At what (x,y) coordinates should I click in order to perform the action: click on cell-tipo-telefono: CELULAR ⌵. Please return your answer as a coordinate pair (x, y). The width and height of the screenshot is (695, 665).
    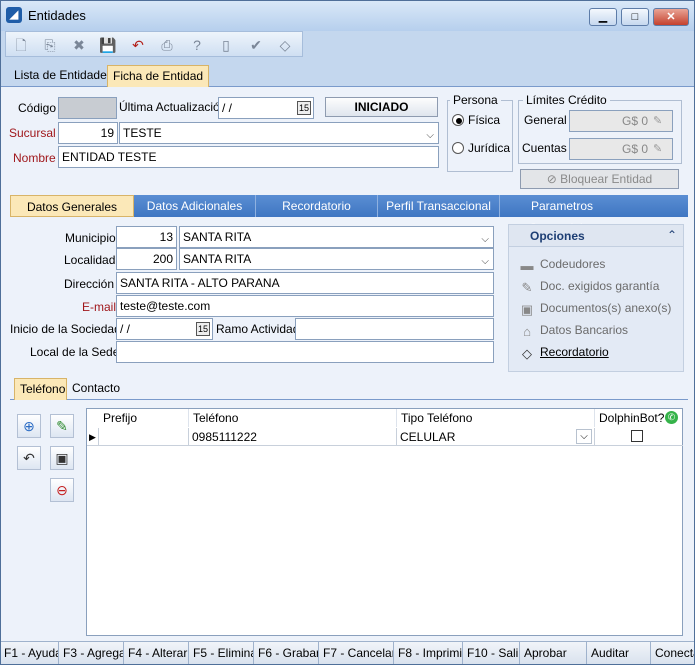
    Looking at the image, I should click on (496, 437).